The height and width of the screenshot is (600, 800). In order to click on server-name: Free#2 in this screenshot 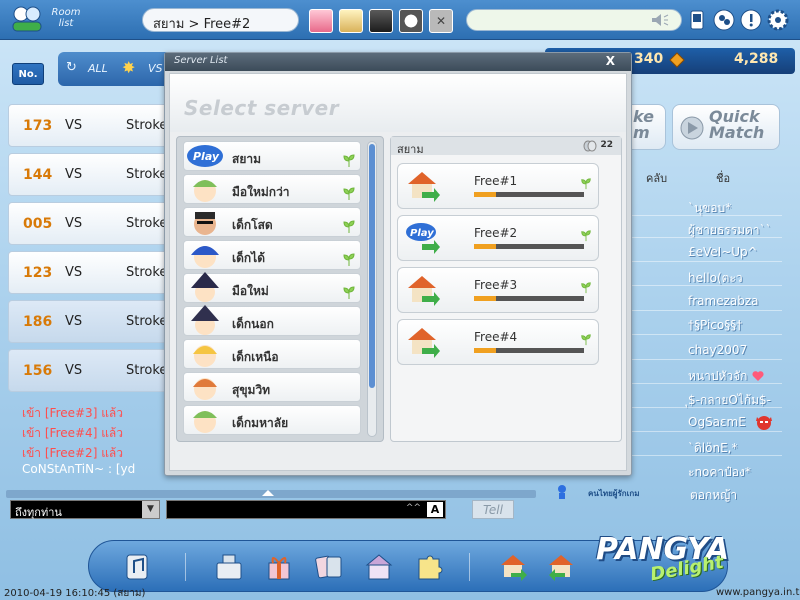, I will do `click(496, 233)`.